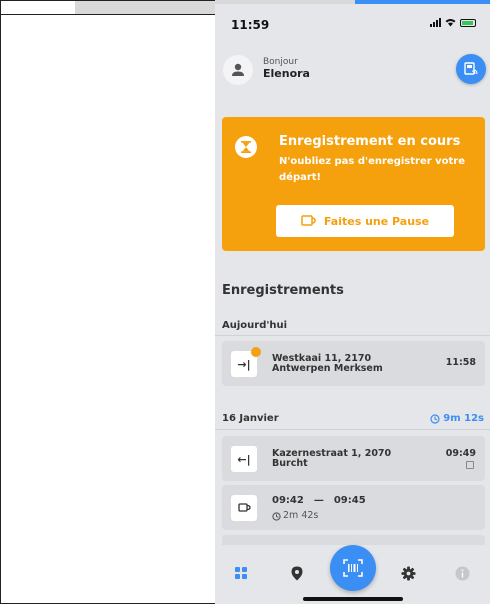 This screenshot has width=490, height=604. What do you see at coordinates (256, 352) in the screenshot?
I see `active-indicator-dot` at bounding box center [256, 352].